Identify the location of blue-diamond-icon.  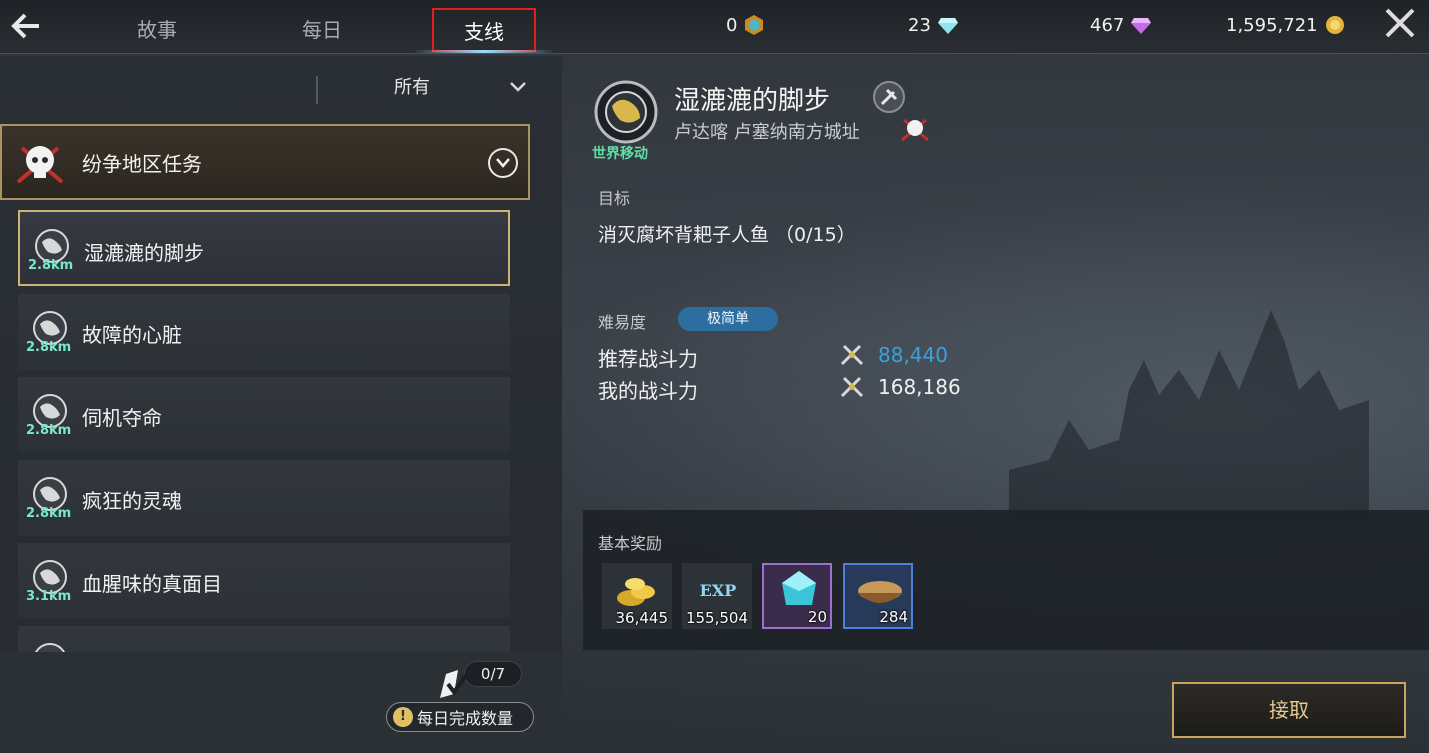
(947, 26).